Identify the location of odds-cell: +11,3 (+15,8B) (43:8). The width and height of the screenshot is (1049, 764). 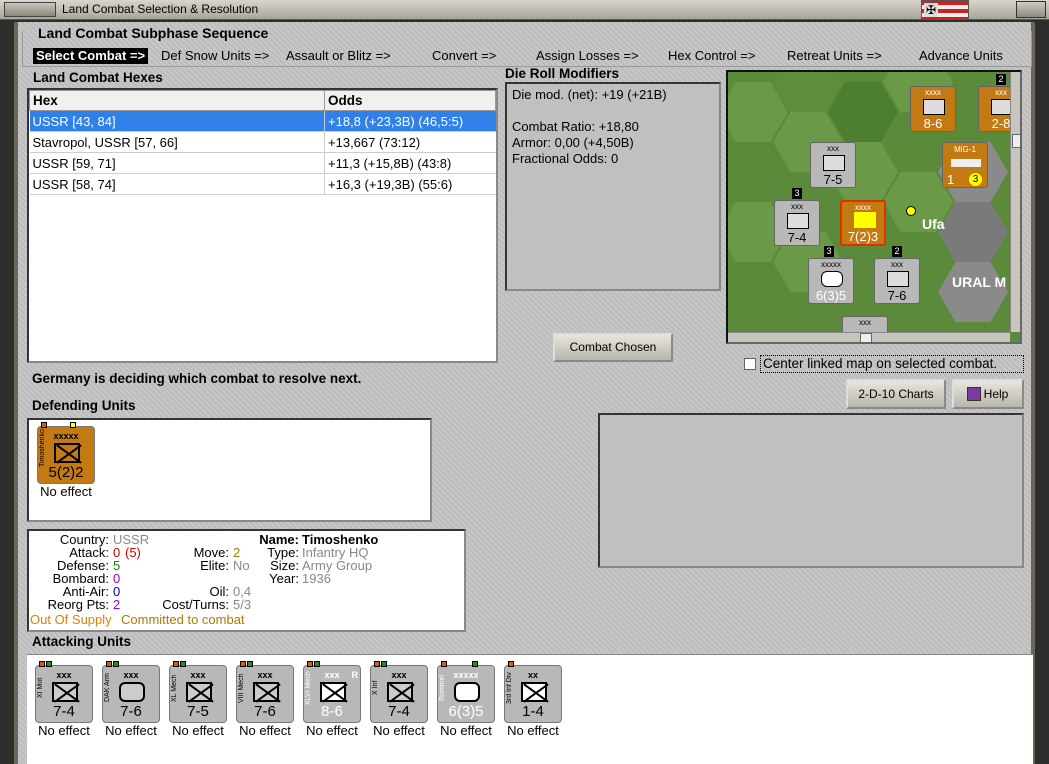
(410, 163).